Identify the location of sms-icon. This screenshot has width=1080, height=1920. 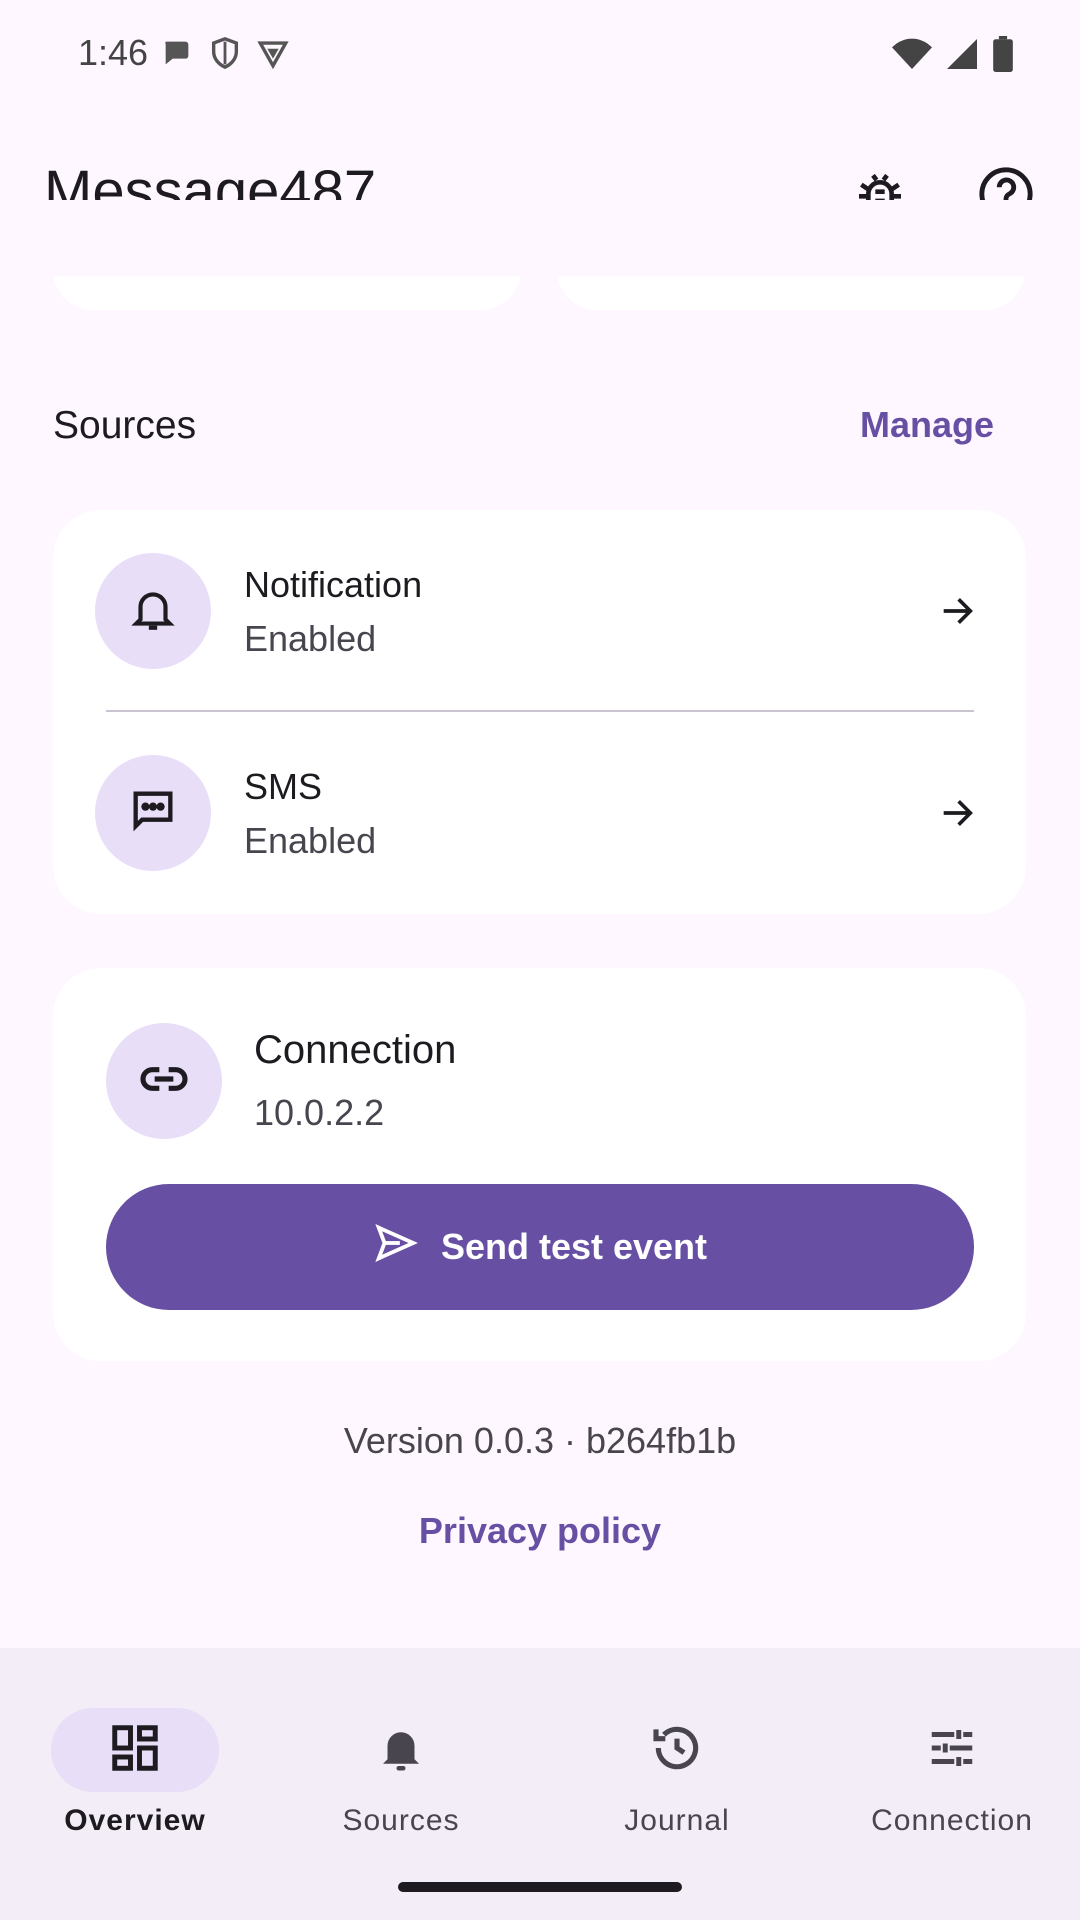
(153, 813).